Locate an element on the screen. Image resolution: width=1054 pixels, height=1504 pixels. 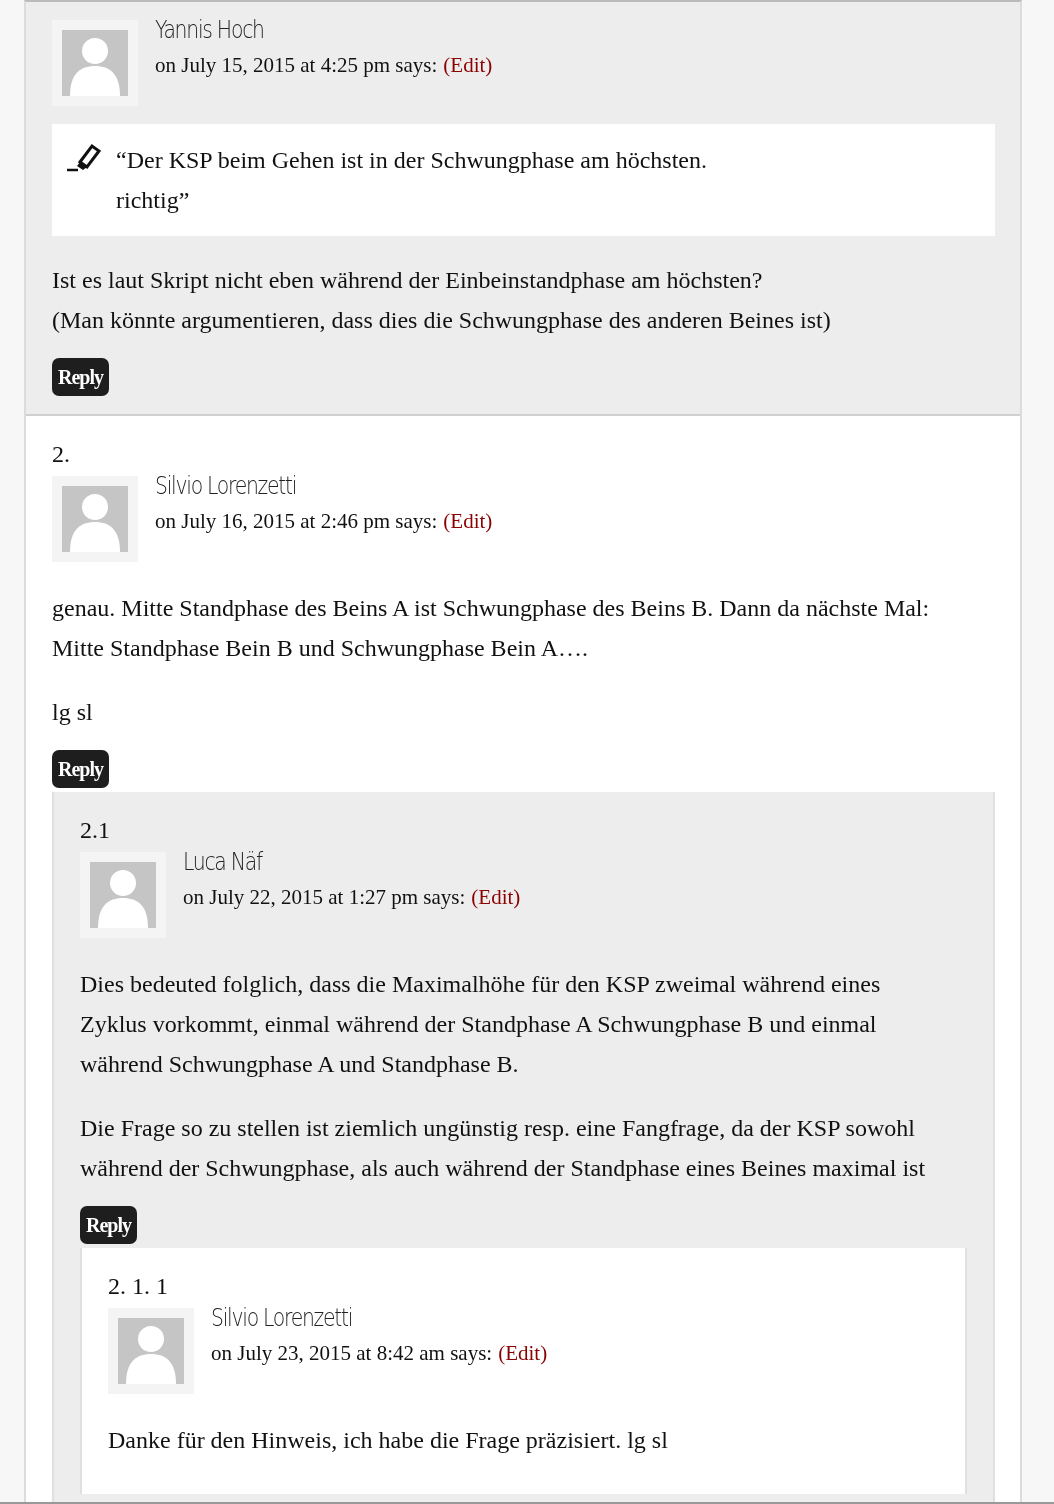
highlighter-icon is located at coordinates (84, 157).